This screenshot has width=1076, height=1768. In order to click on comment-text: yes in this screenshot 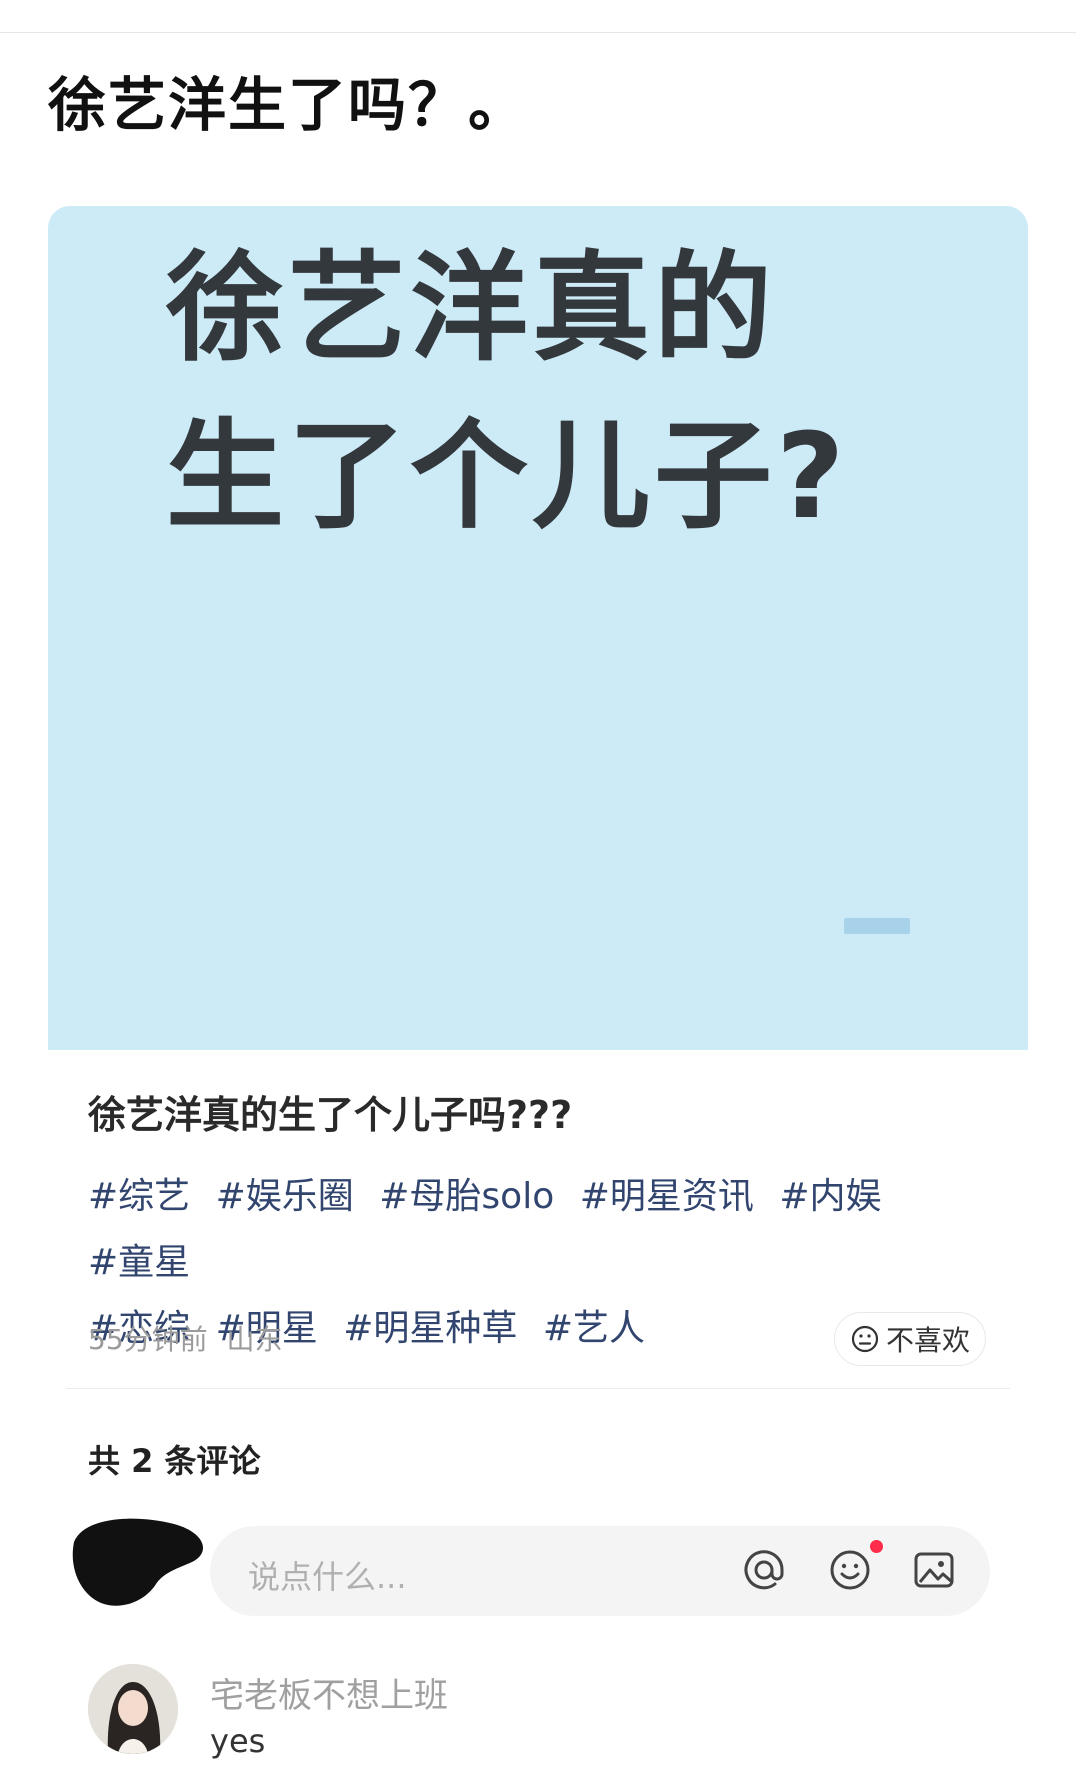, I will do `click(238, 1741)`.